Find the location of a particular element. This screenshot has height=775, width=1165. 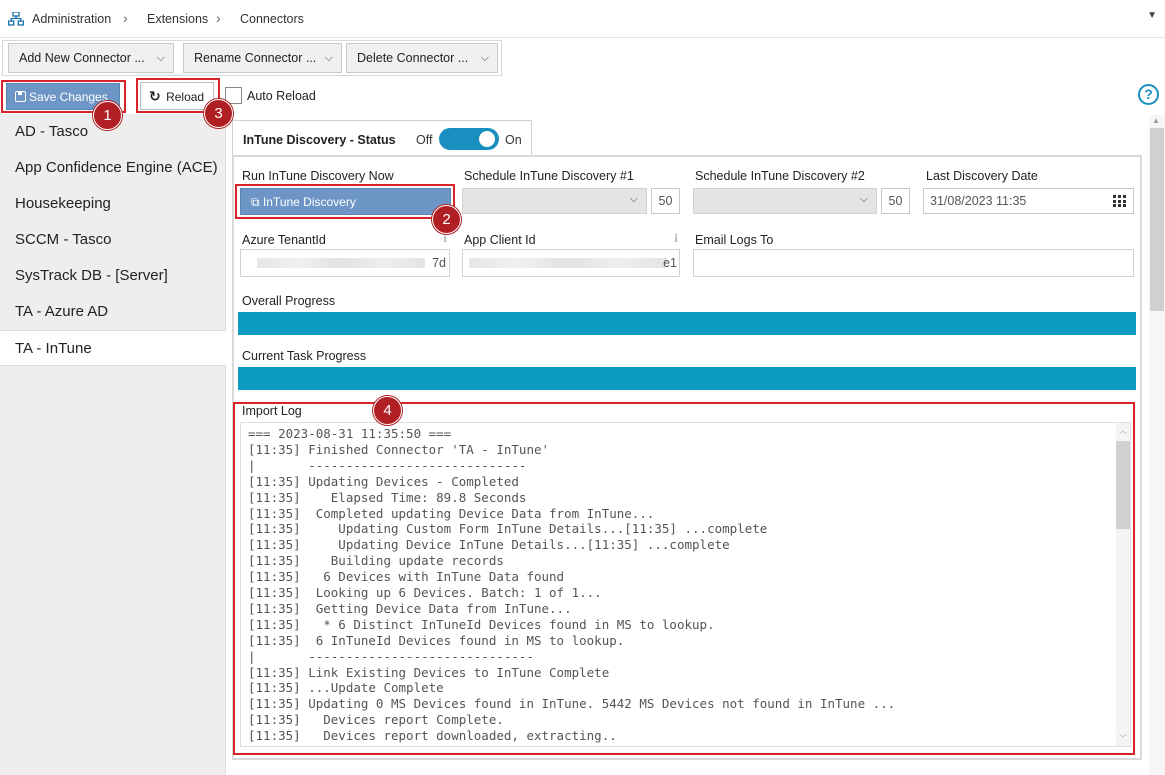

auto-reload-label: Auto Reload is located at coordinates (281, 96).